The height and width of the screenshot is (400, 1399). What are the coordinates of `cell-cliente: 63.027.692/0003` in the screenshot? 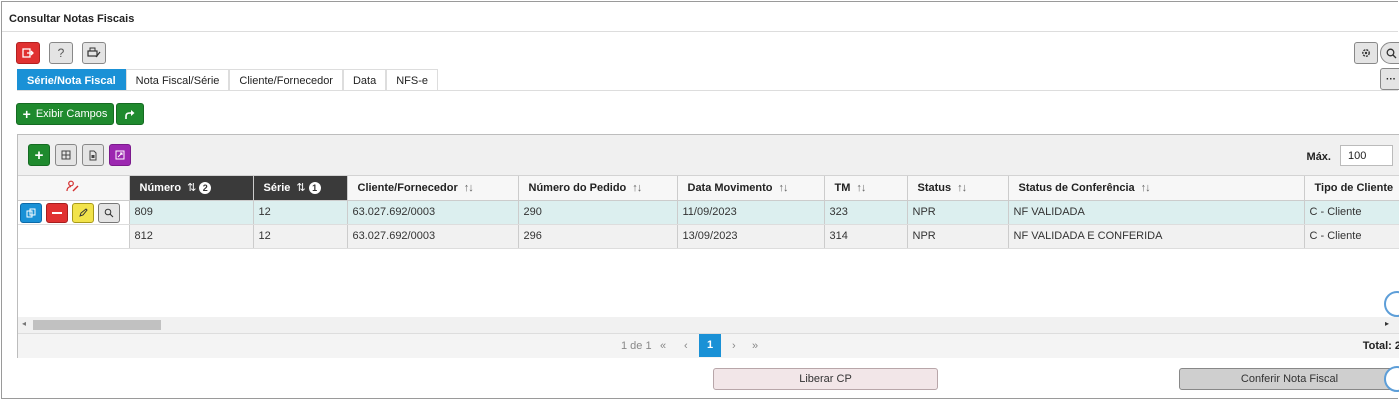 It's located at (433, 212).